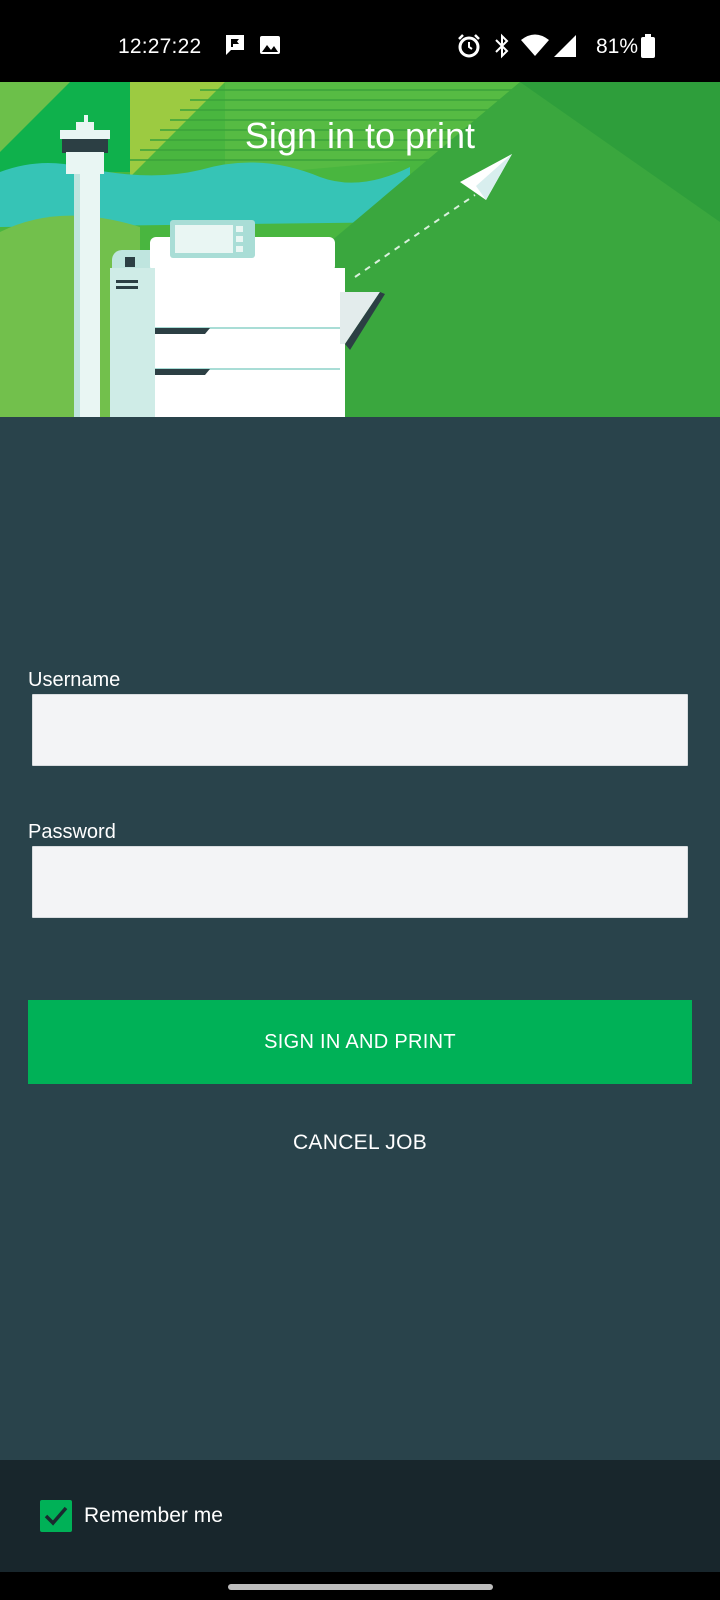 The height and width of the screenshot is (1600, 720). Describe the element at coordinates (74, 680) in the screenshot. I see `username-label: Username` at that location.